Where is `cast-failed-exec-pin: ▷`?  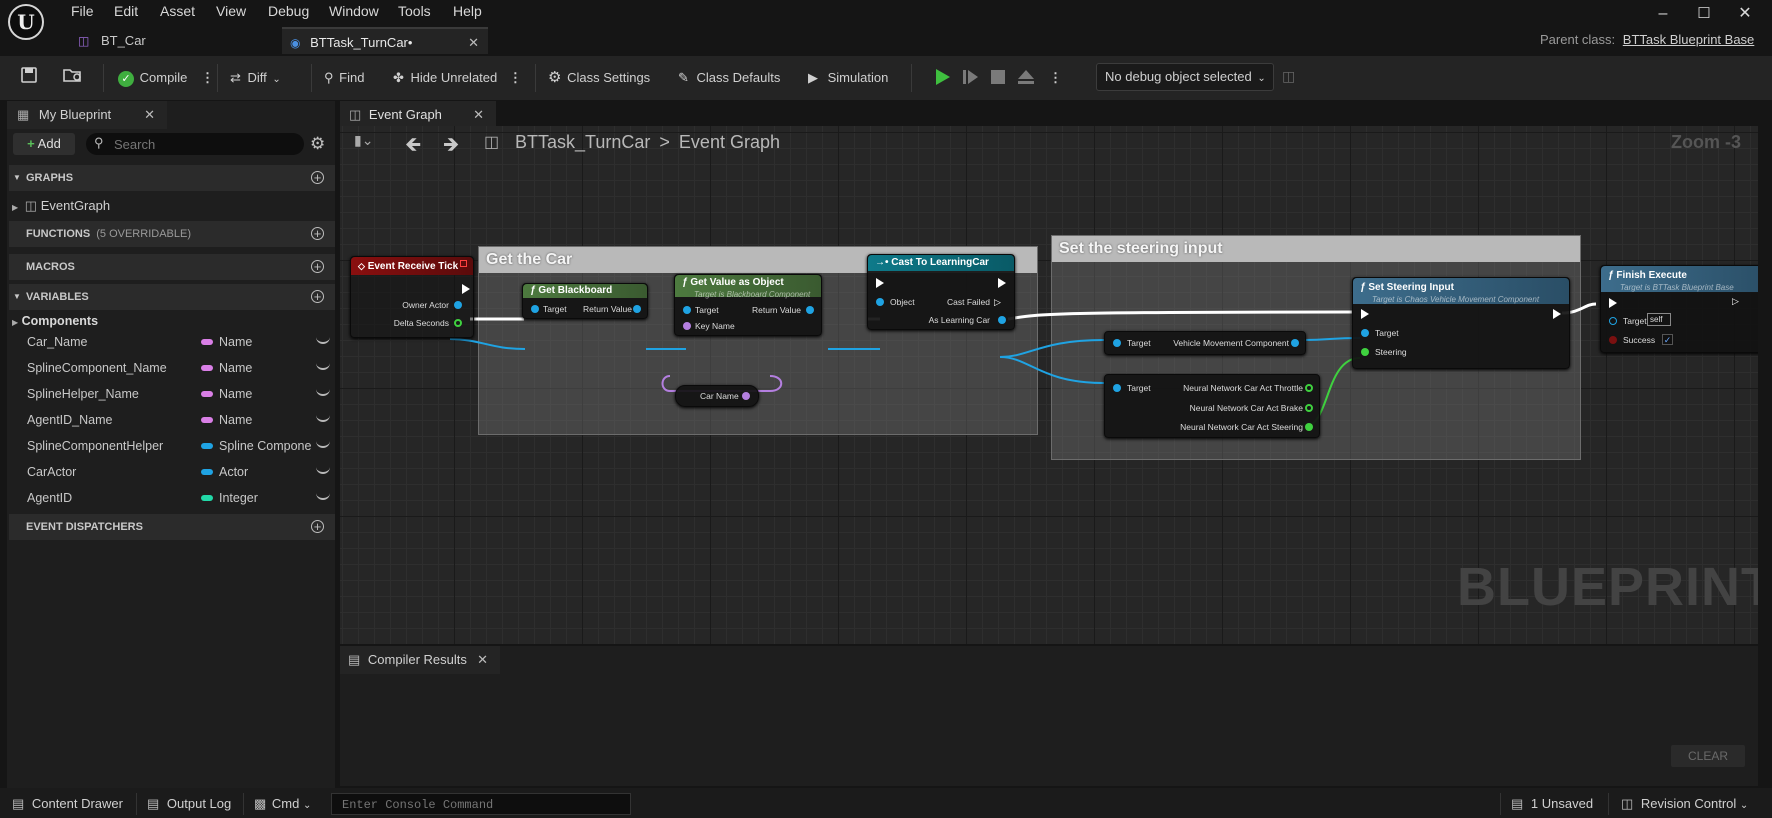 cast-failed-exec-pin: ▷ is located at coordinates (997, 302).